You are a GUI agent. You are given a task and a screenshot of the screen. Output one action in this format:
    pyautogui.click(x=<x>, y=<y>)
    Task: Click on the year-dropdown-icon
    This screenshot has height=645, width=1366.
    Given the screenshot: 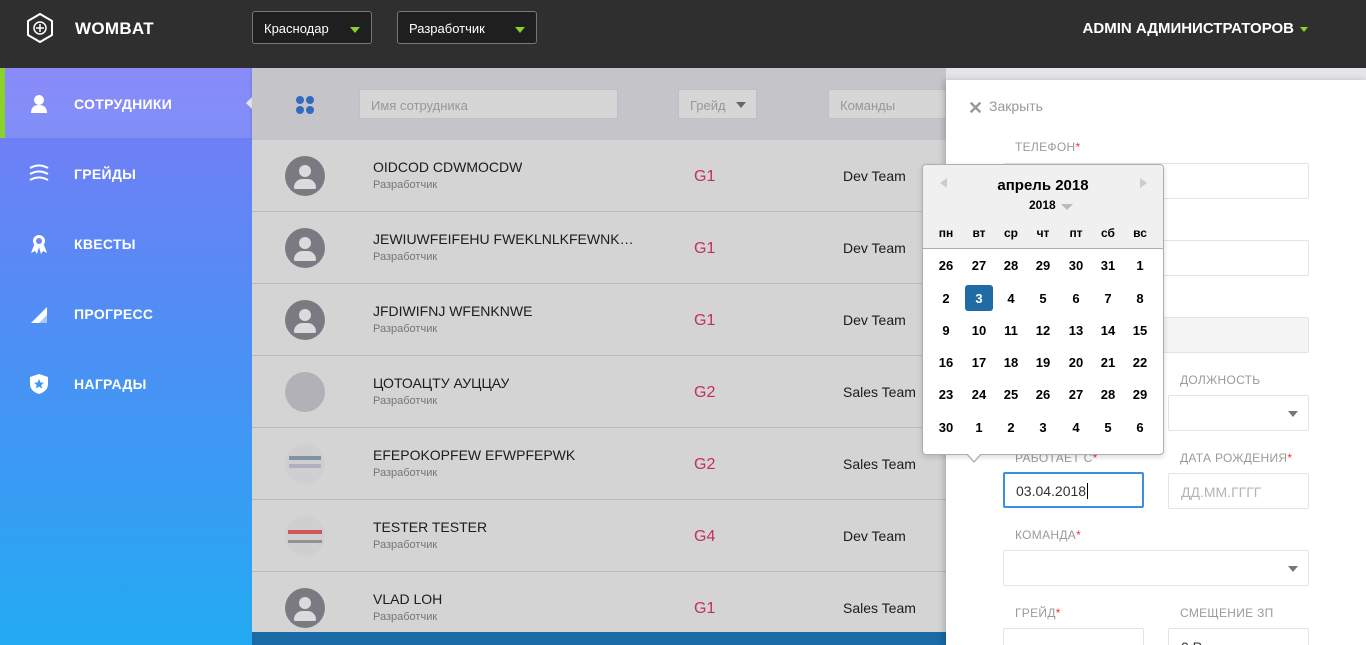 What is the action you would take?
    pyautogui.click(x=1067, y=207)
    